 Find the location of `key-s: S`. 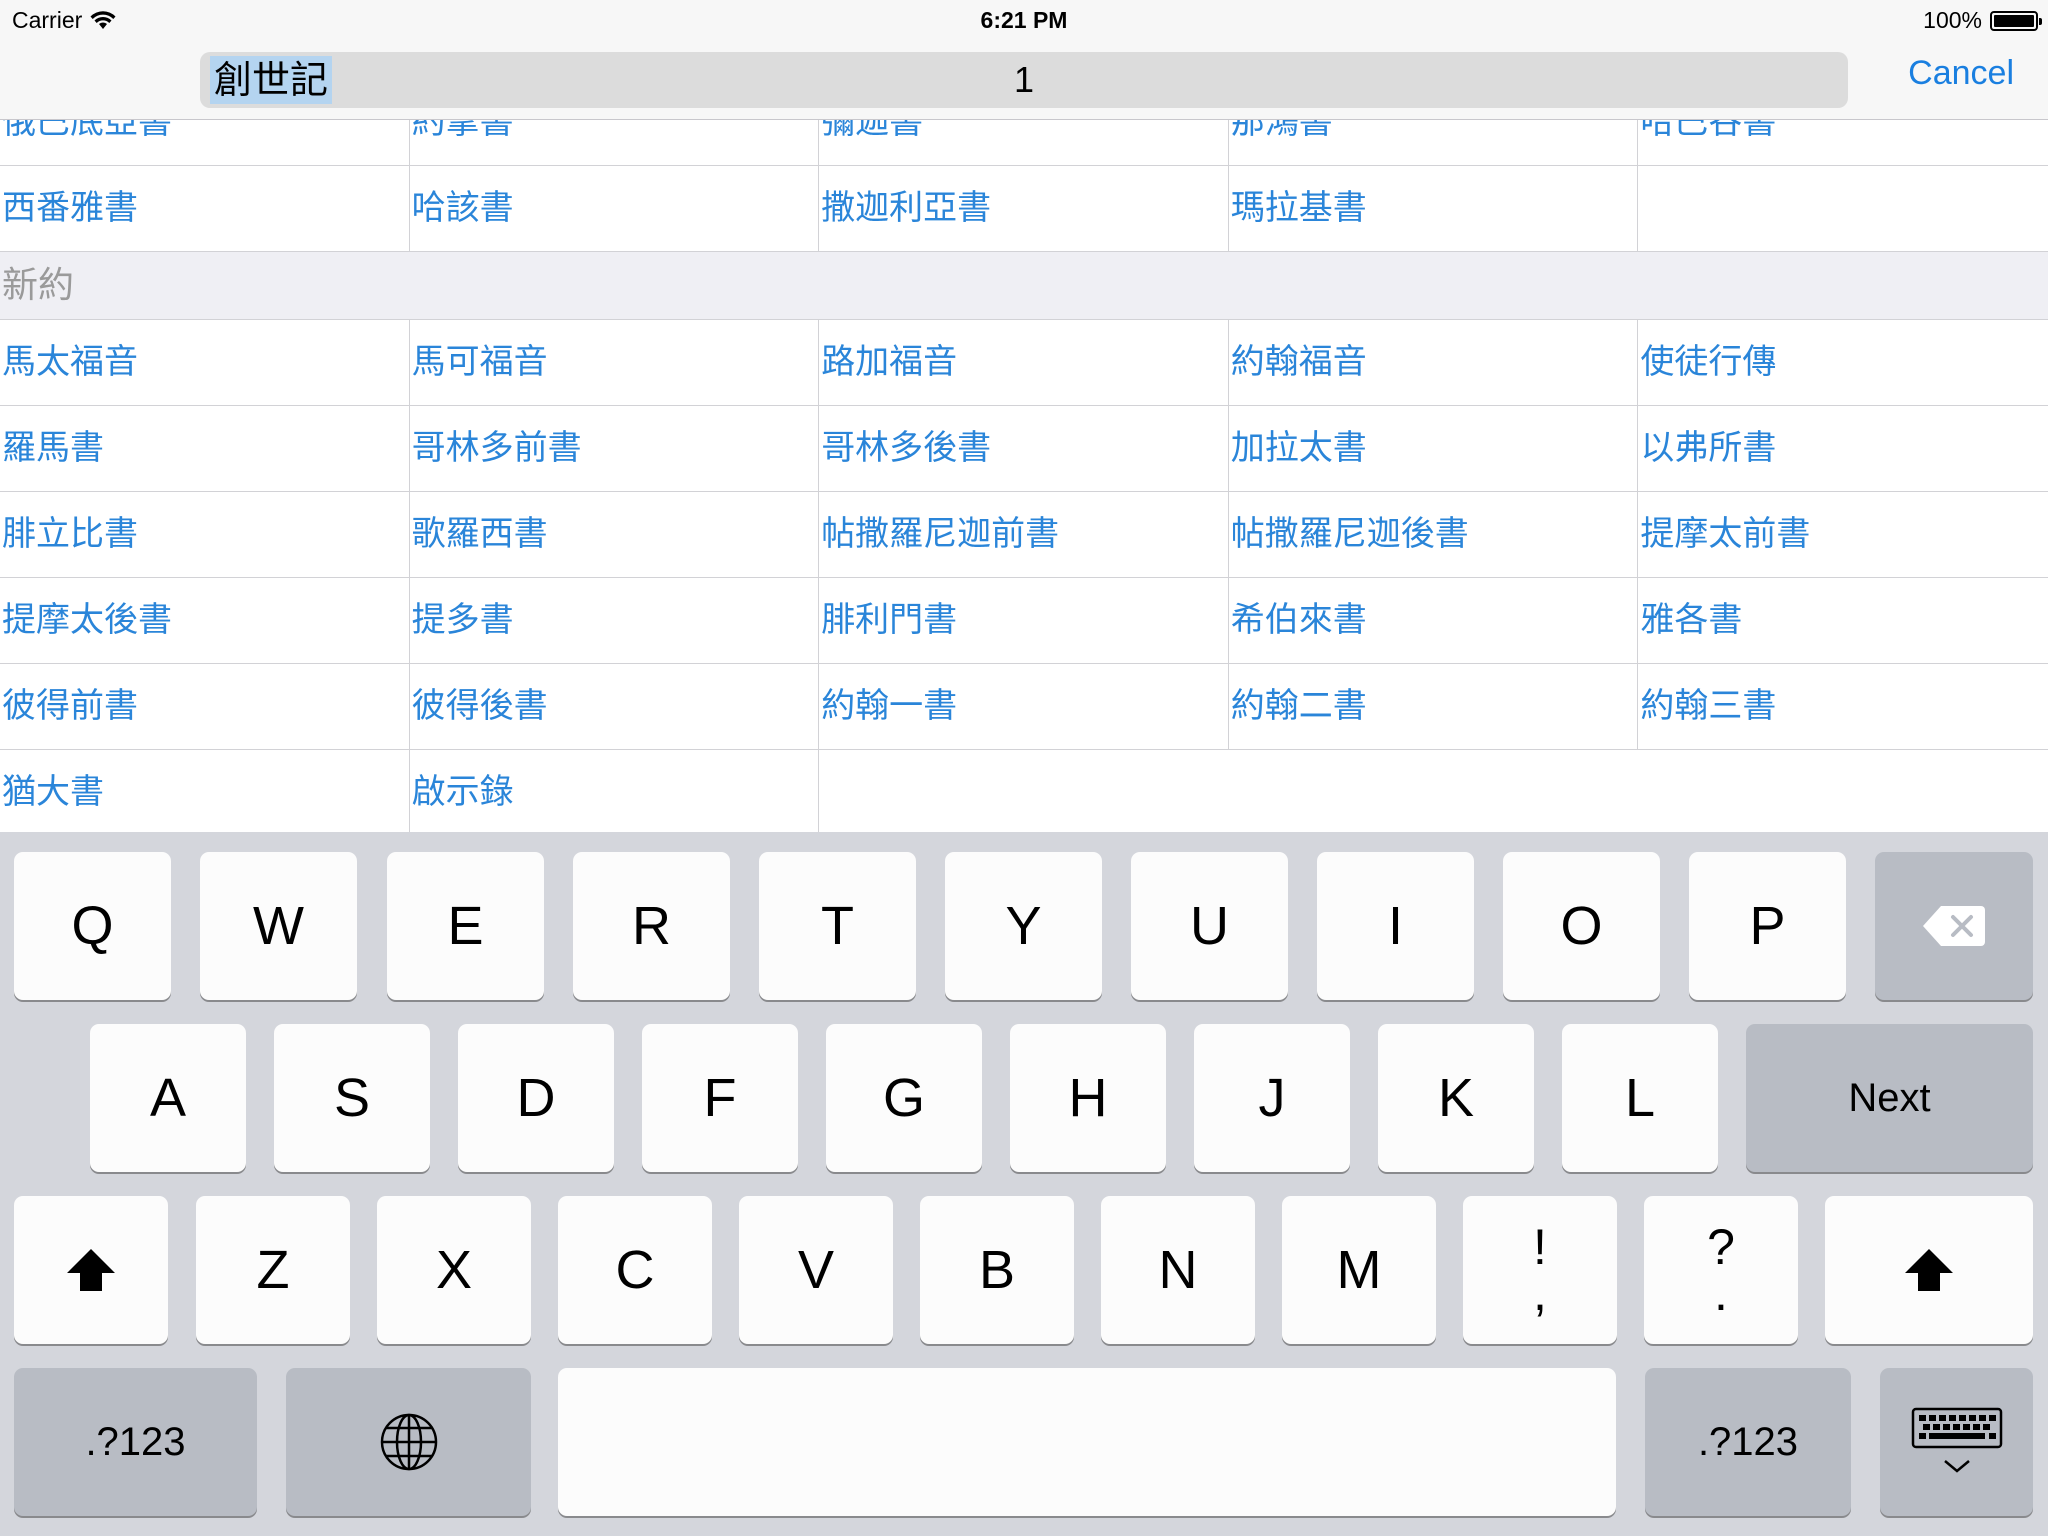

key-s: S is located at coordinates (352, 1098).